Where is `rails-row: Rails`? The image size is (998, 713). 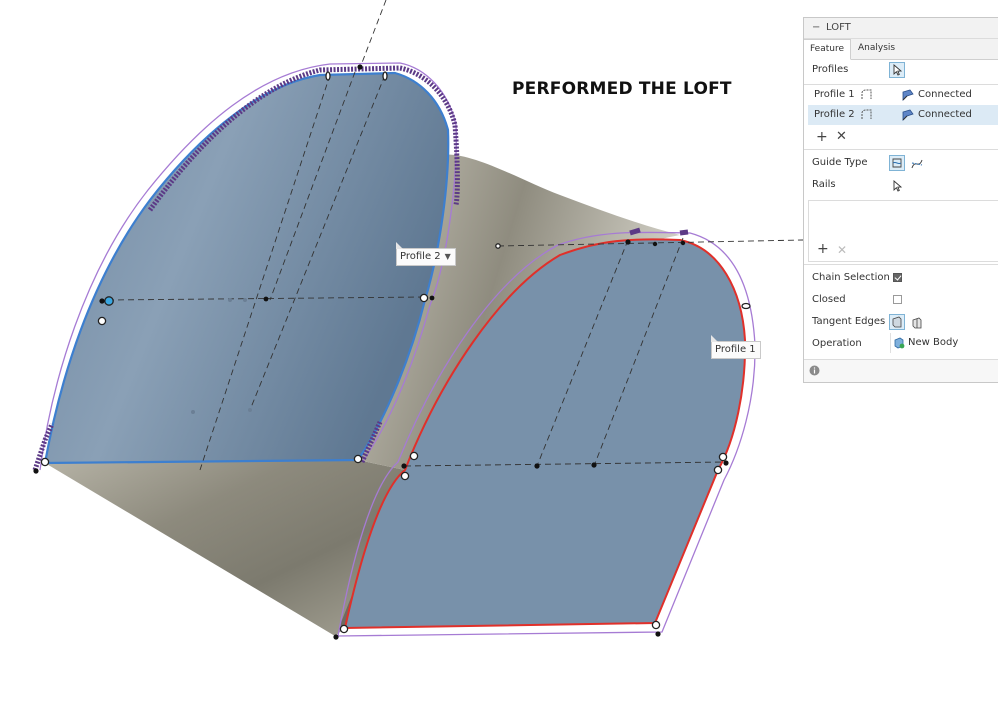 rails-row: Rails is located at coordinates (901, 185).